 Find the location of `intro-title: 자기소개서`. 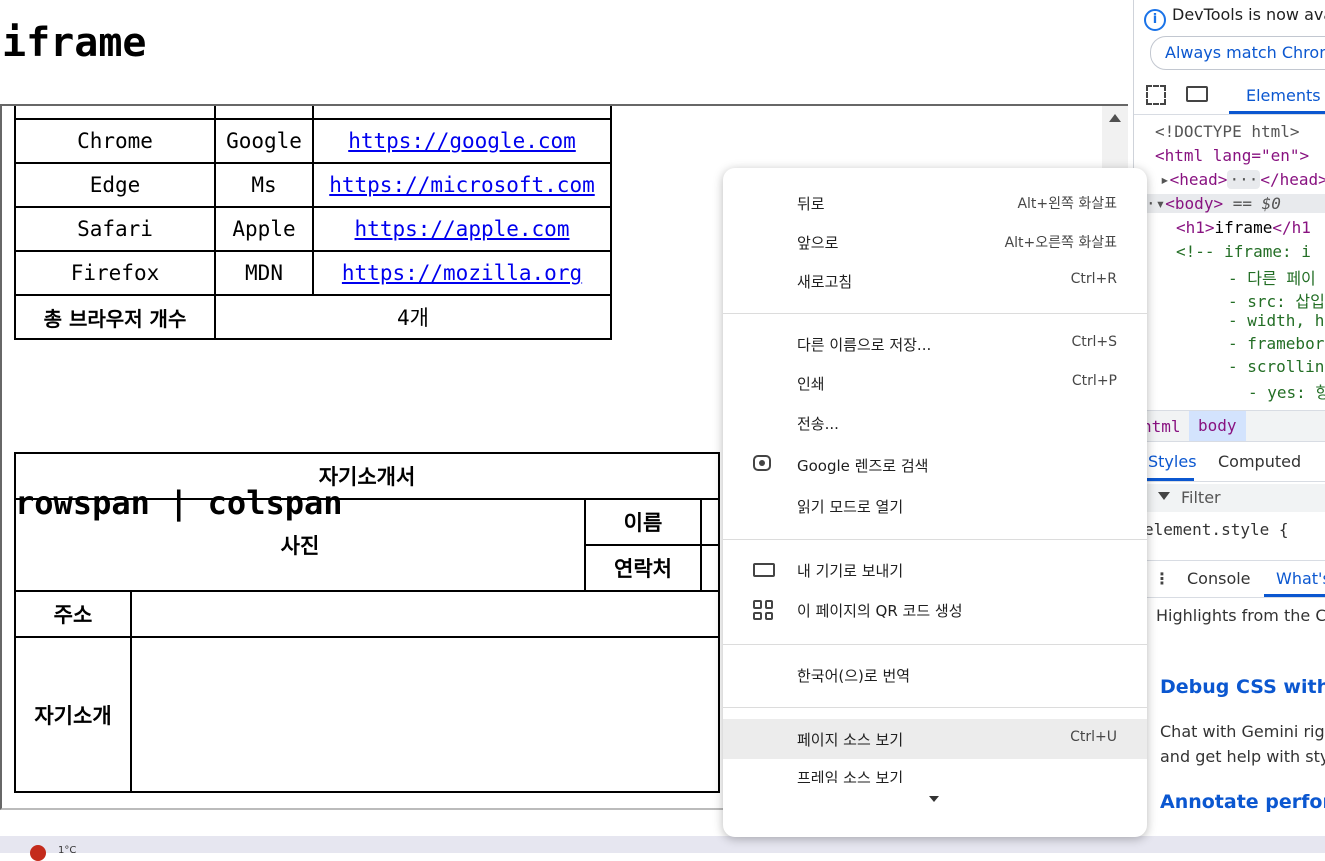

intro-title: 자기소개서 is located at coordinates (367, 476).